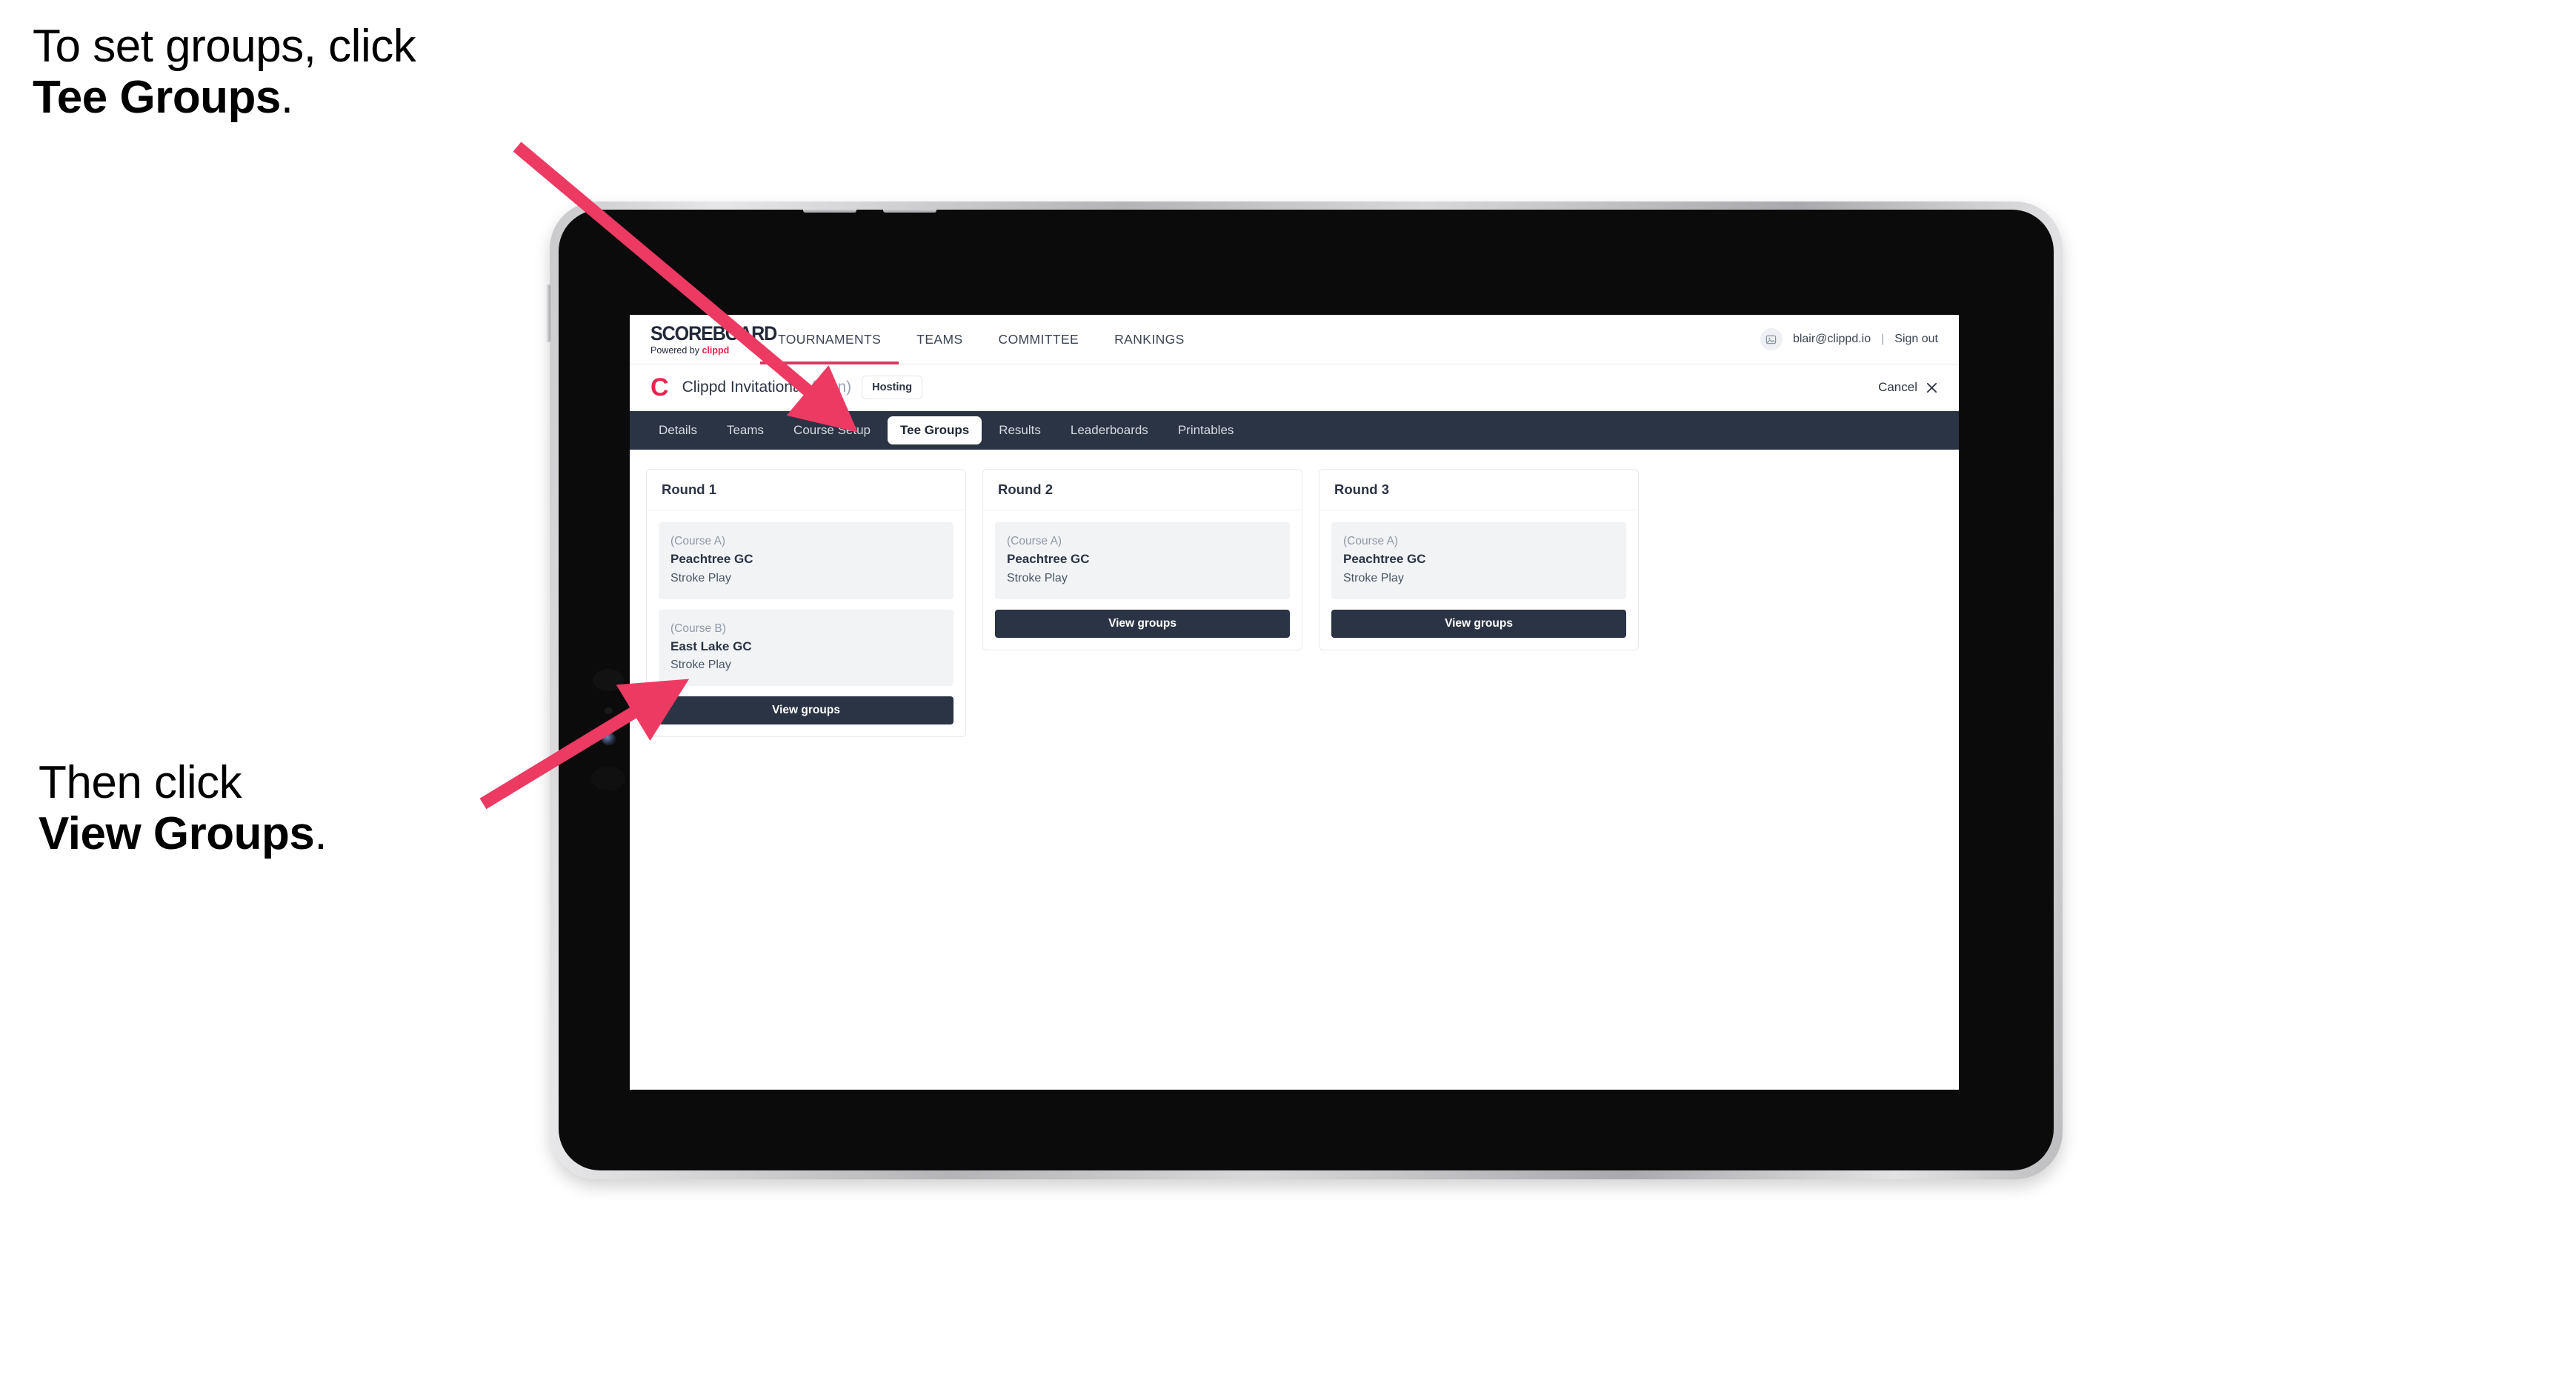  I want to click on brand-logo: SCOREBOARD Powered by clippd, so click(703, 339).